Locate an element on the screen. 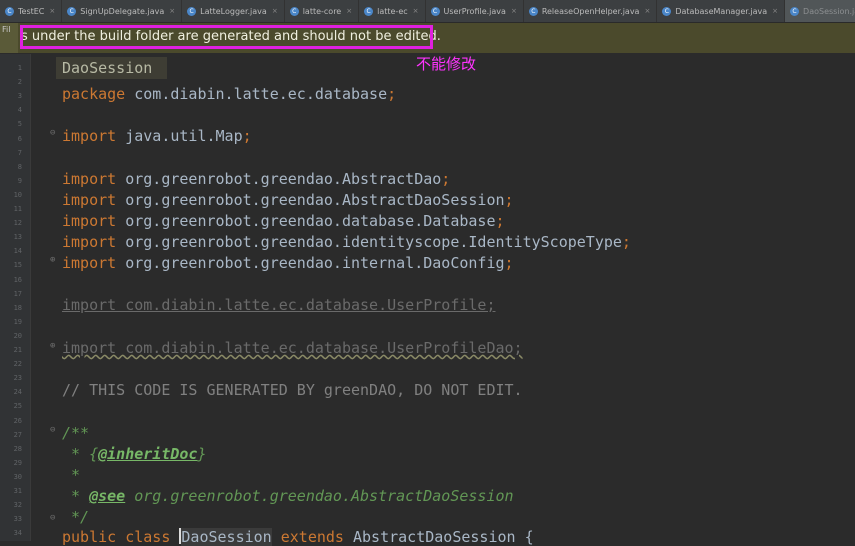 The width and height of the screenshot is (855, 546). editor-tab: C UserProfile.java × is located at coordinates (475, 11).